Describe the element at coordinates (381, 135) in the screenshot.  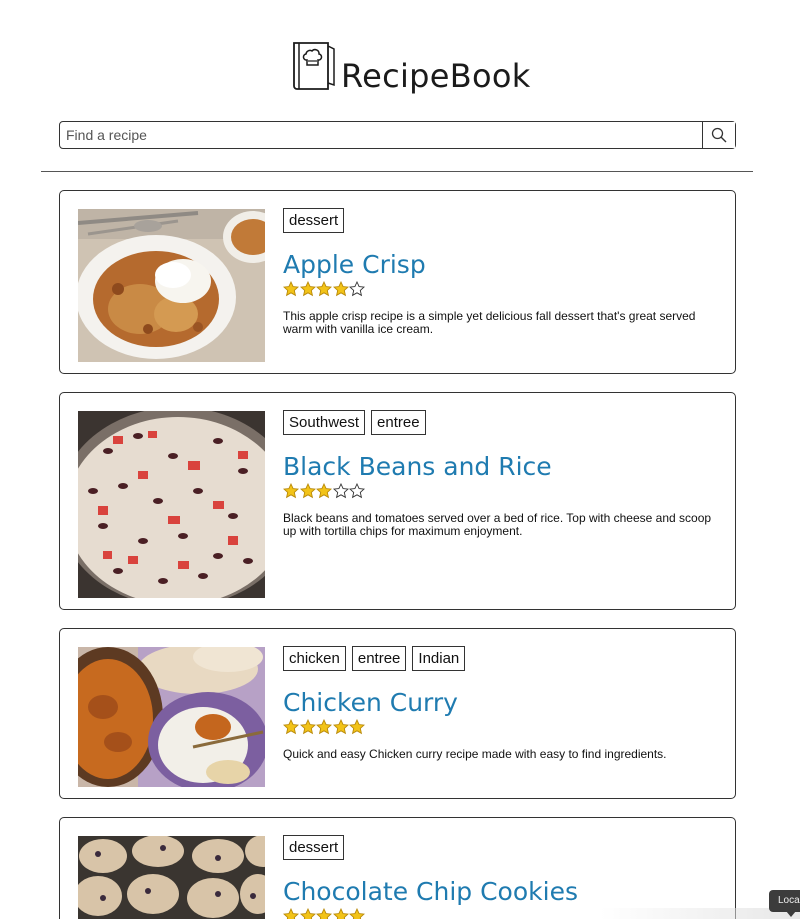
I see `search-input` at that location.